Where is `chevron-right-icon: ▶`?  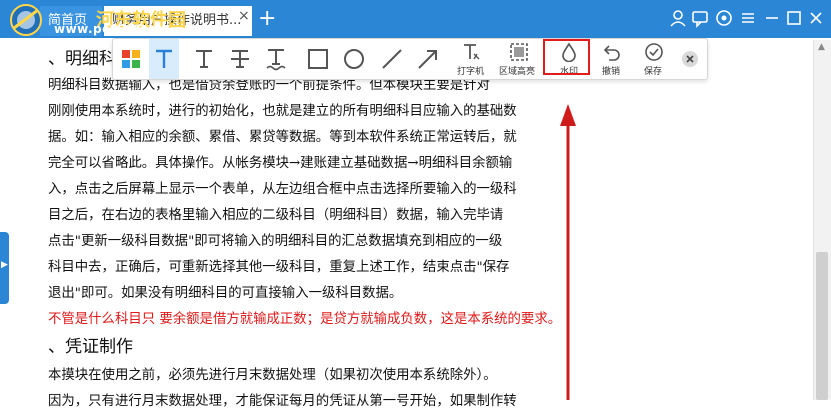
chevron-right-icon: ▶ is located at coordinates (4, 265).